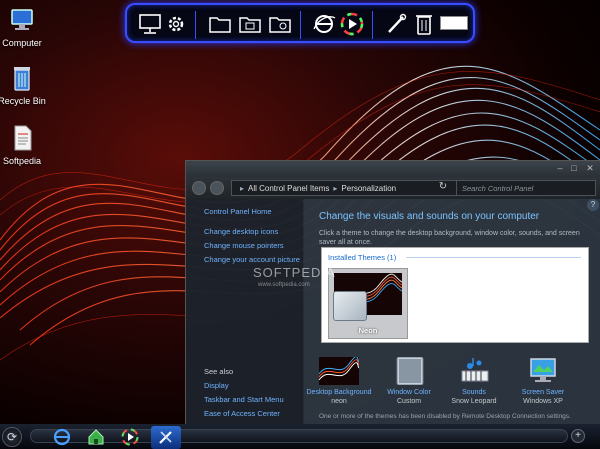 Image resolution: width=600 pixels, height=449 pixels. I want to click on watermark-url: www.softpedia.com, so click(284, 285).